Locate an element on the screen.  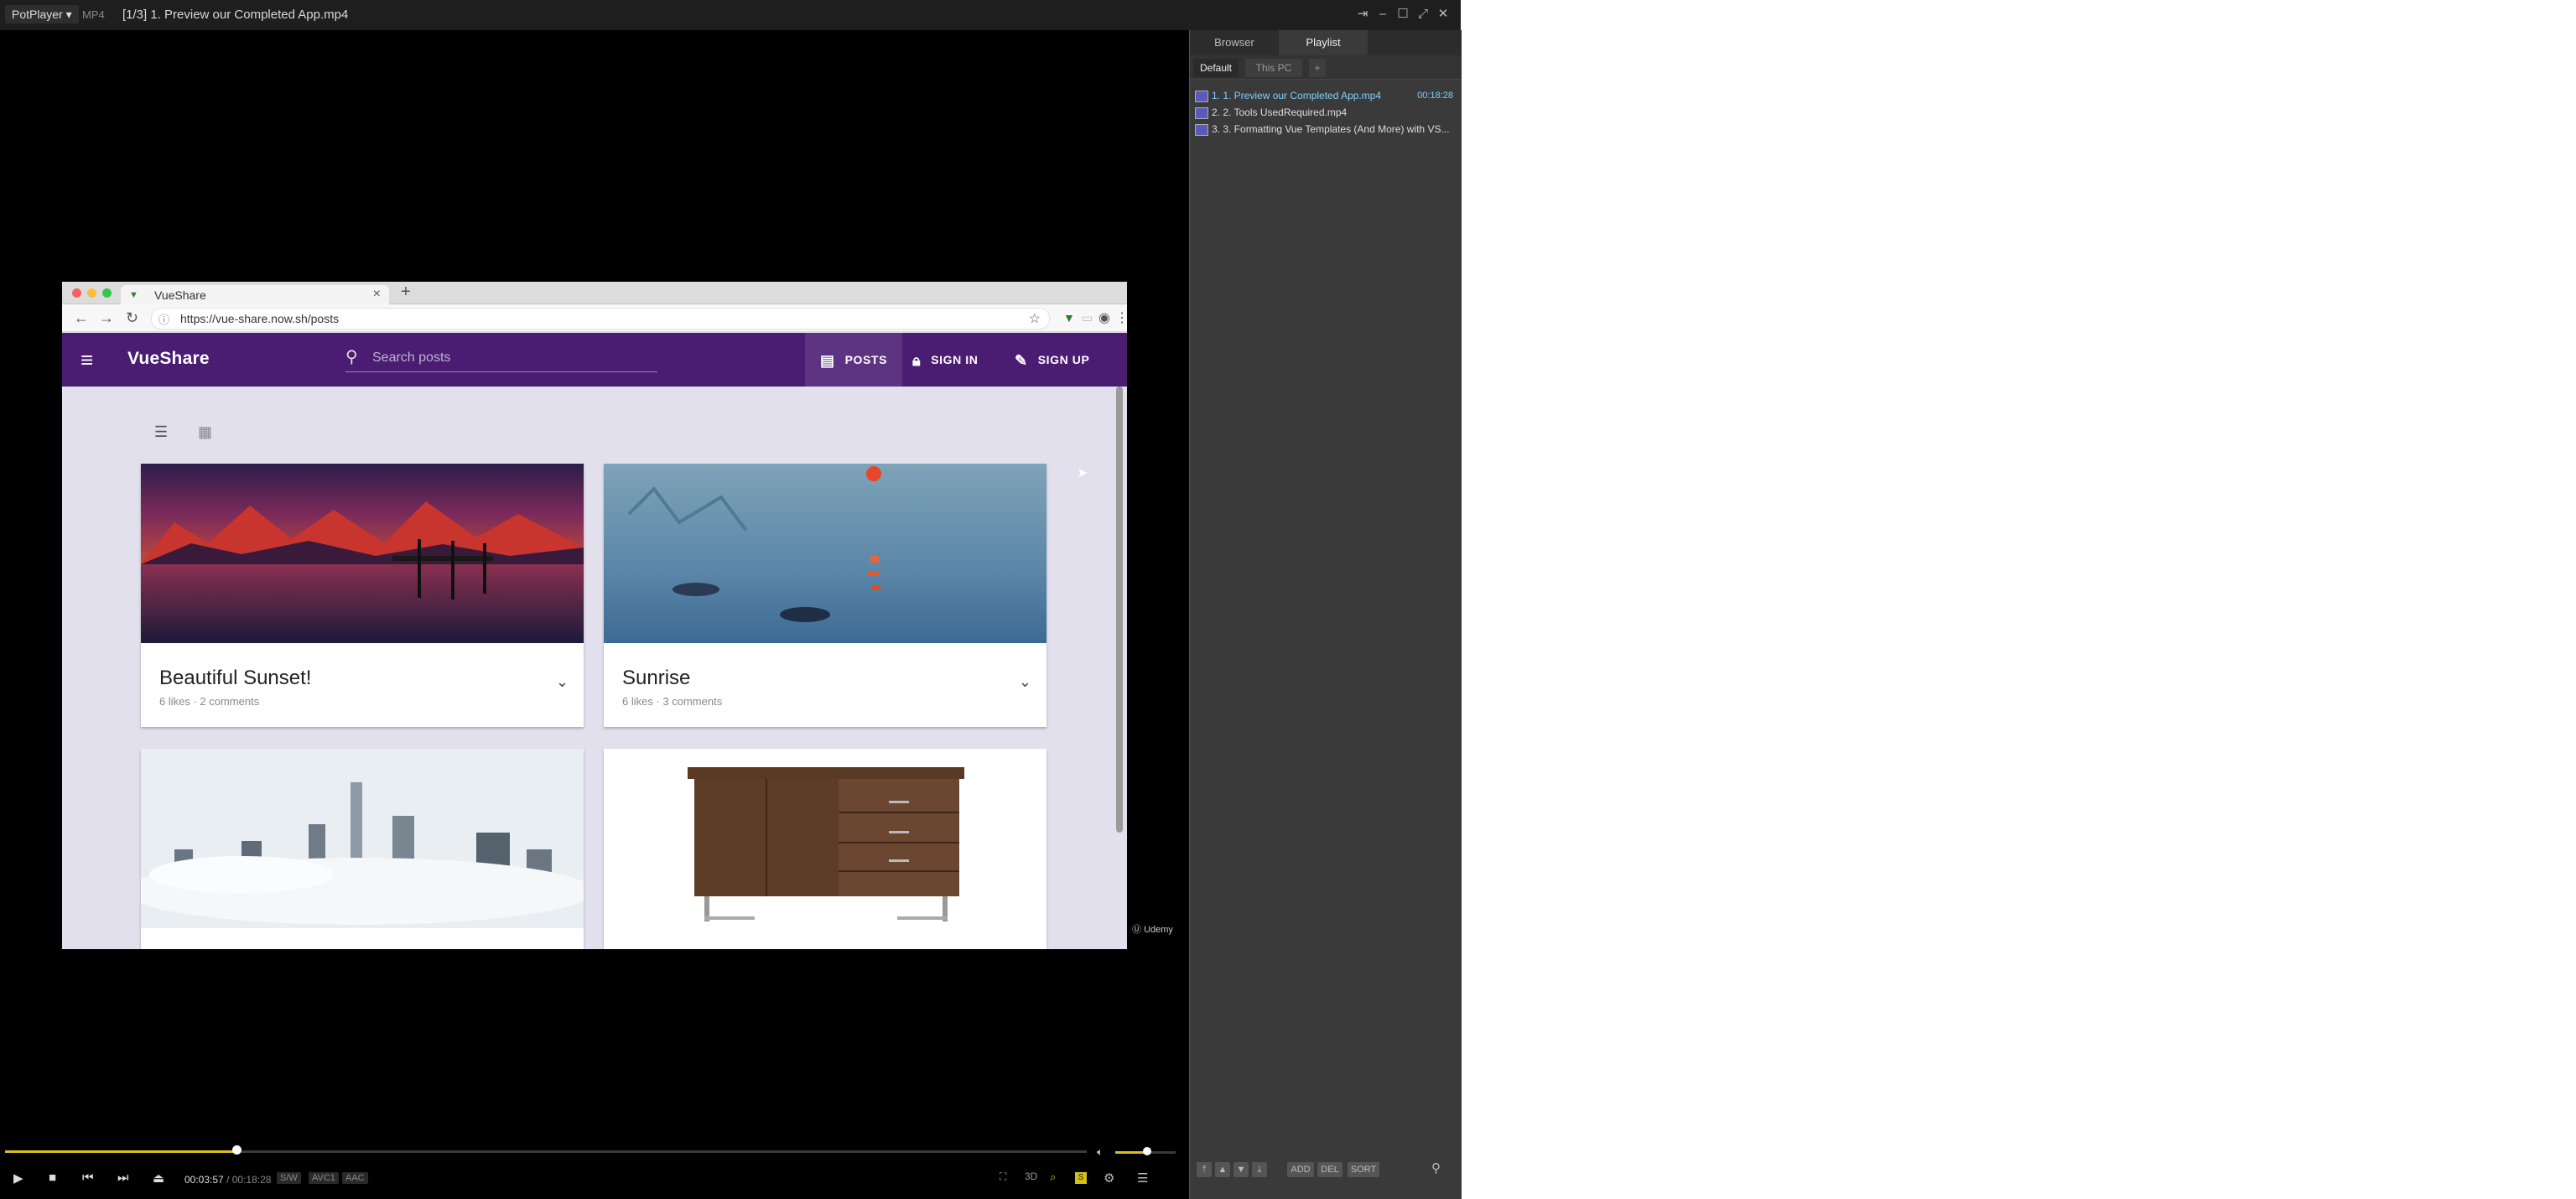
move-up-icon: ▲ is located at coordinates (1222, 1169).